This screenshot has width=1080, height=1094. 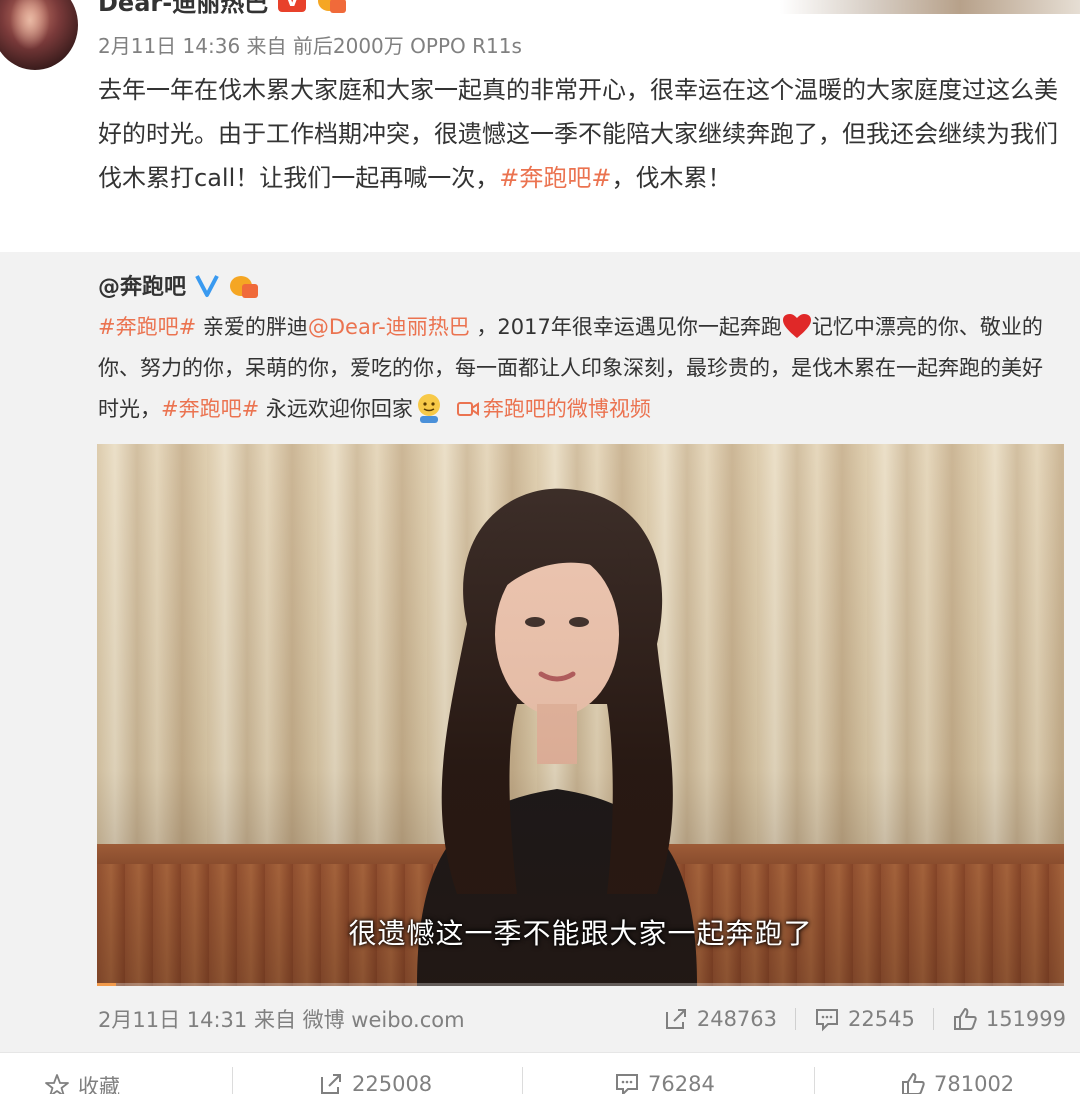 What do you see at coordinates (467, 409) in the screenshot?
I see `video-icon` at bounding box center [467, 409].